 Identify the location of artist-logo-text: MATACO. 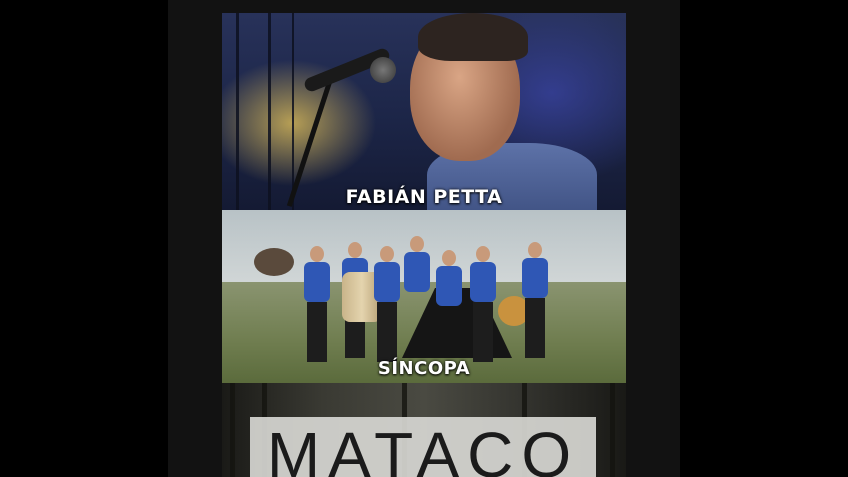
(423, 448).